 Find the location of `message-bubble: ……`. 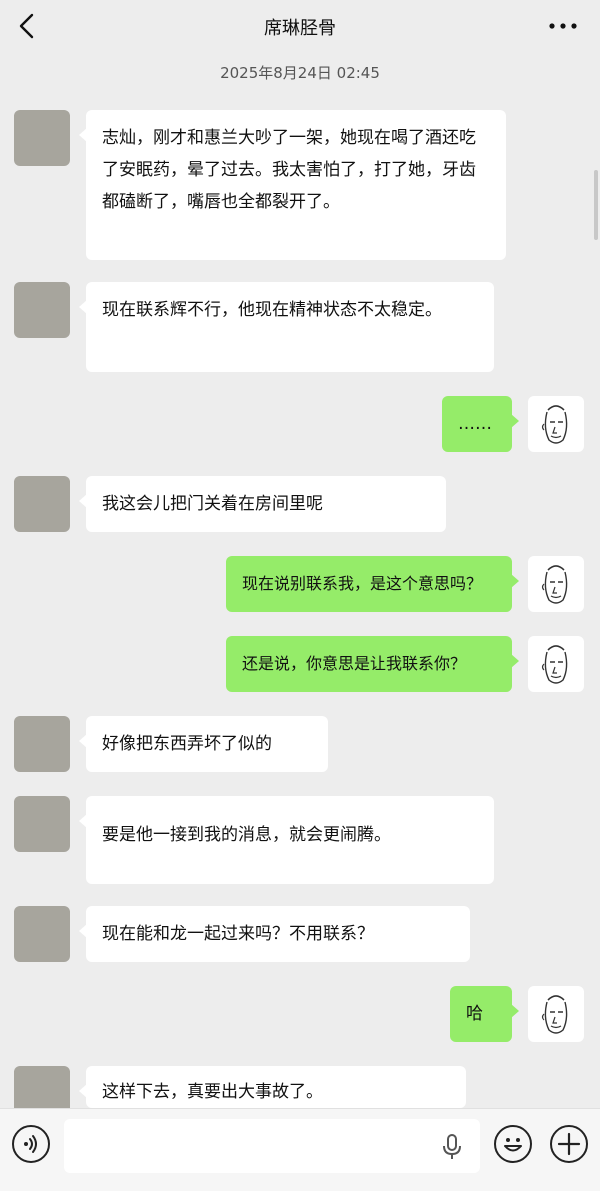

message-bubble: …… is located at coordinates (480, 424).